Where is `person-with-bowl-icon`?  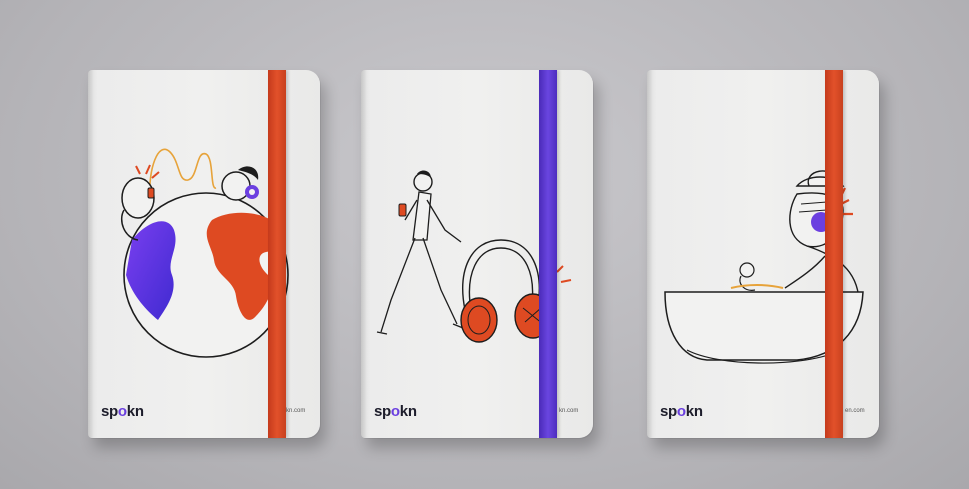 person-with-bowl-icon is located at coordinates (764, 267).